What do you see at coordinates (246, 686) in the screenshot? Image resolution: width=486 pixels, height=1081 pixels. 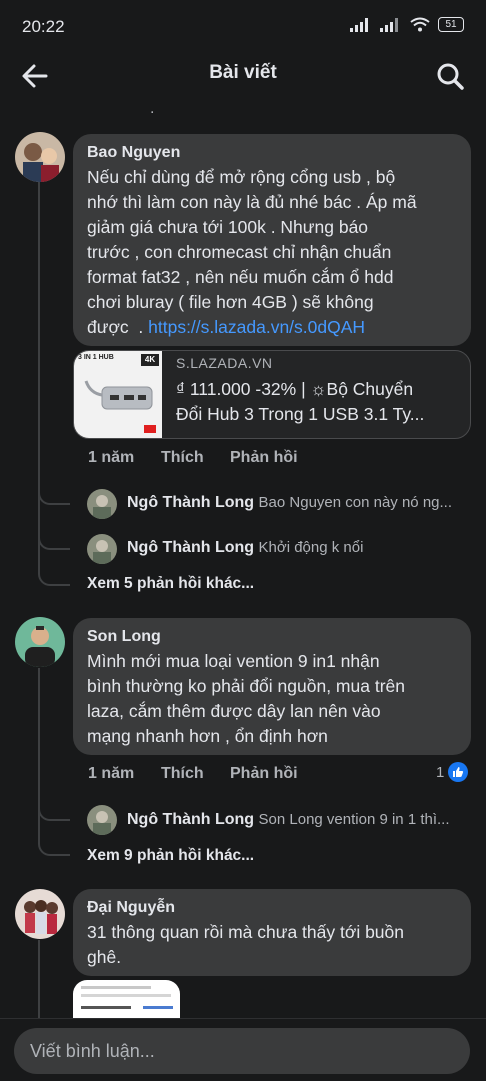 I see `comment-line: bình thường ko phải đổi nguồn, mua trên` at bounding box center [246, 686].